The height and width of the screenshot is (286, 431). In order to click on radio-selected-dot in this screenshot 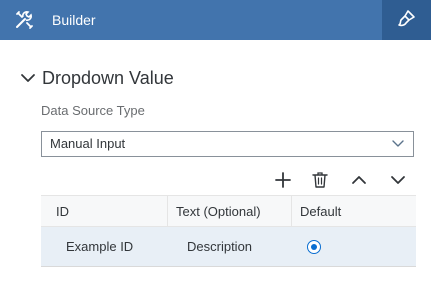, I will do `click(314, 247)`.